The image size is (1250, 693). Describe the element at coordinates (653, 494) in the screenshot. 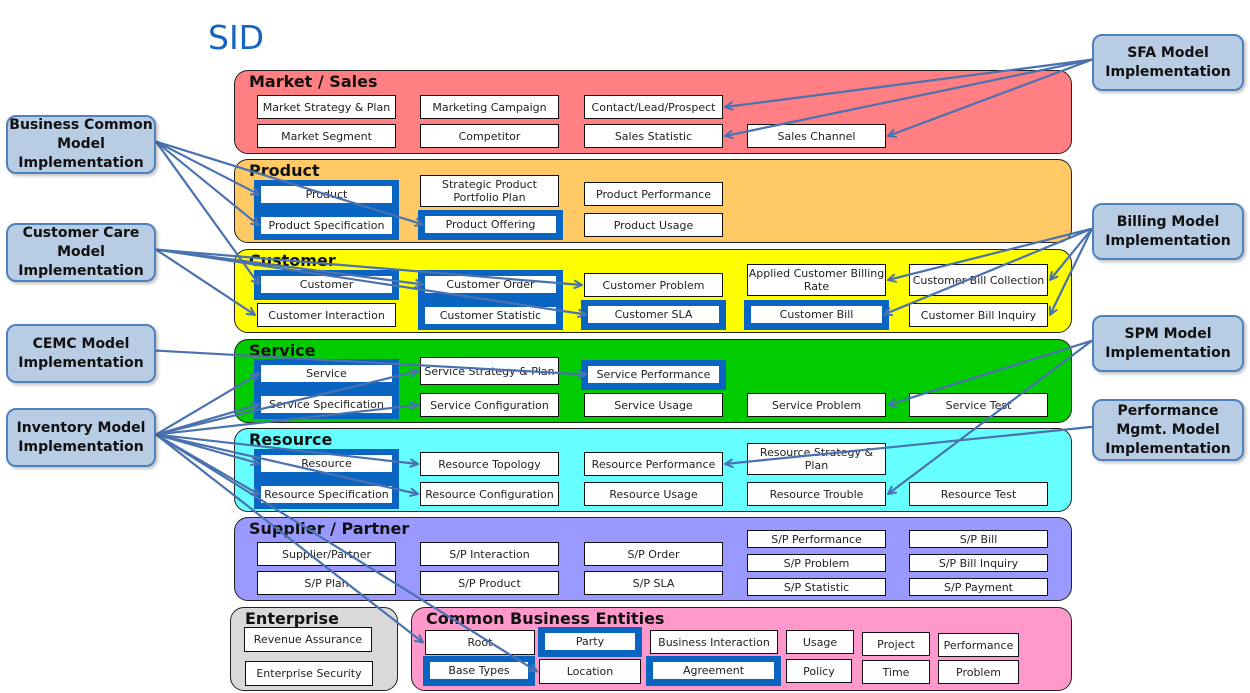

I see `entity-resource-usage: Resource Usage` at that location.